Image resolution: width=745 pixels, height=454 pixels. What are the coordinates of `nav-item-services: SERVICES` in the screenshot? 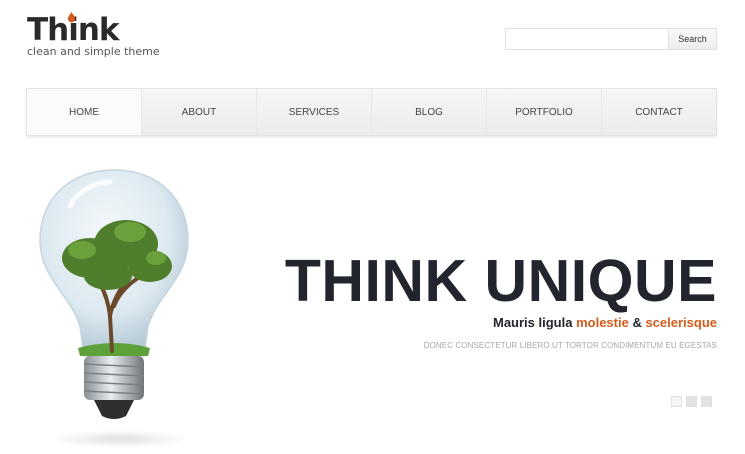 It's located at (314, 112).